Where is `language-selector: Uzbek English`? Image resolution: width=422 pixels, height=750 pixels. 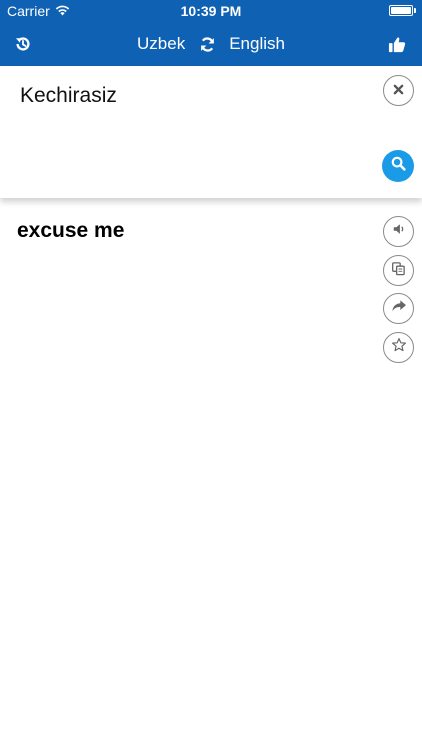
language-selector: Uzbek English is located at coordinates (211, 44).